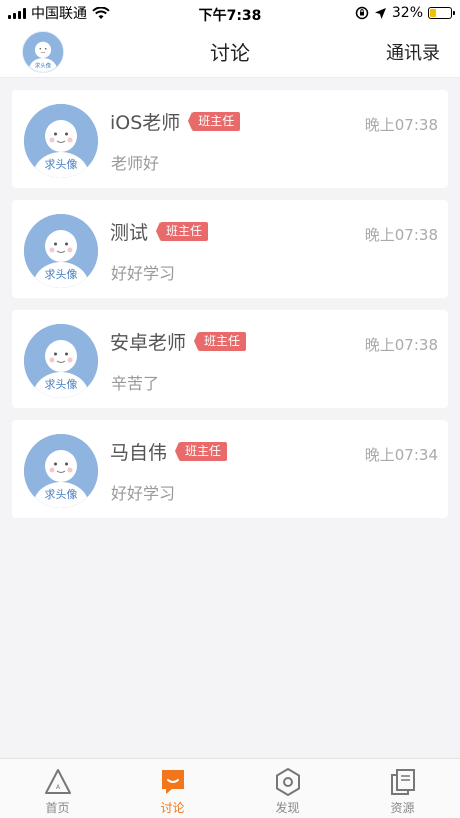  I want to click on tab-label: 讨论, so click(172, 808).